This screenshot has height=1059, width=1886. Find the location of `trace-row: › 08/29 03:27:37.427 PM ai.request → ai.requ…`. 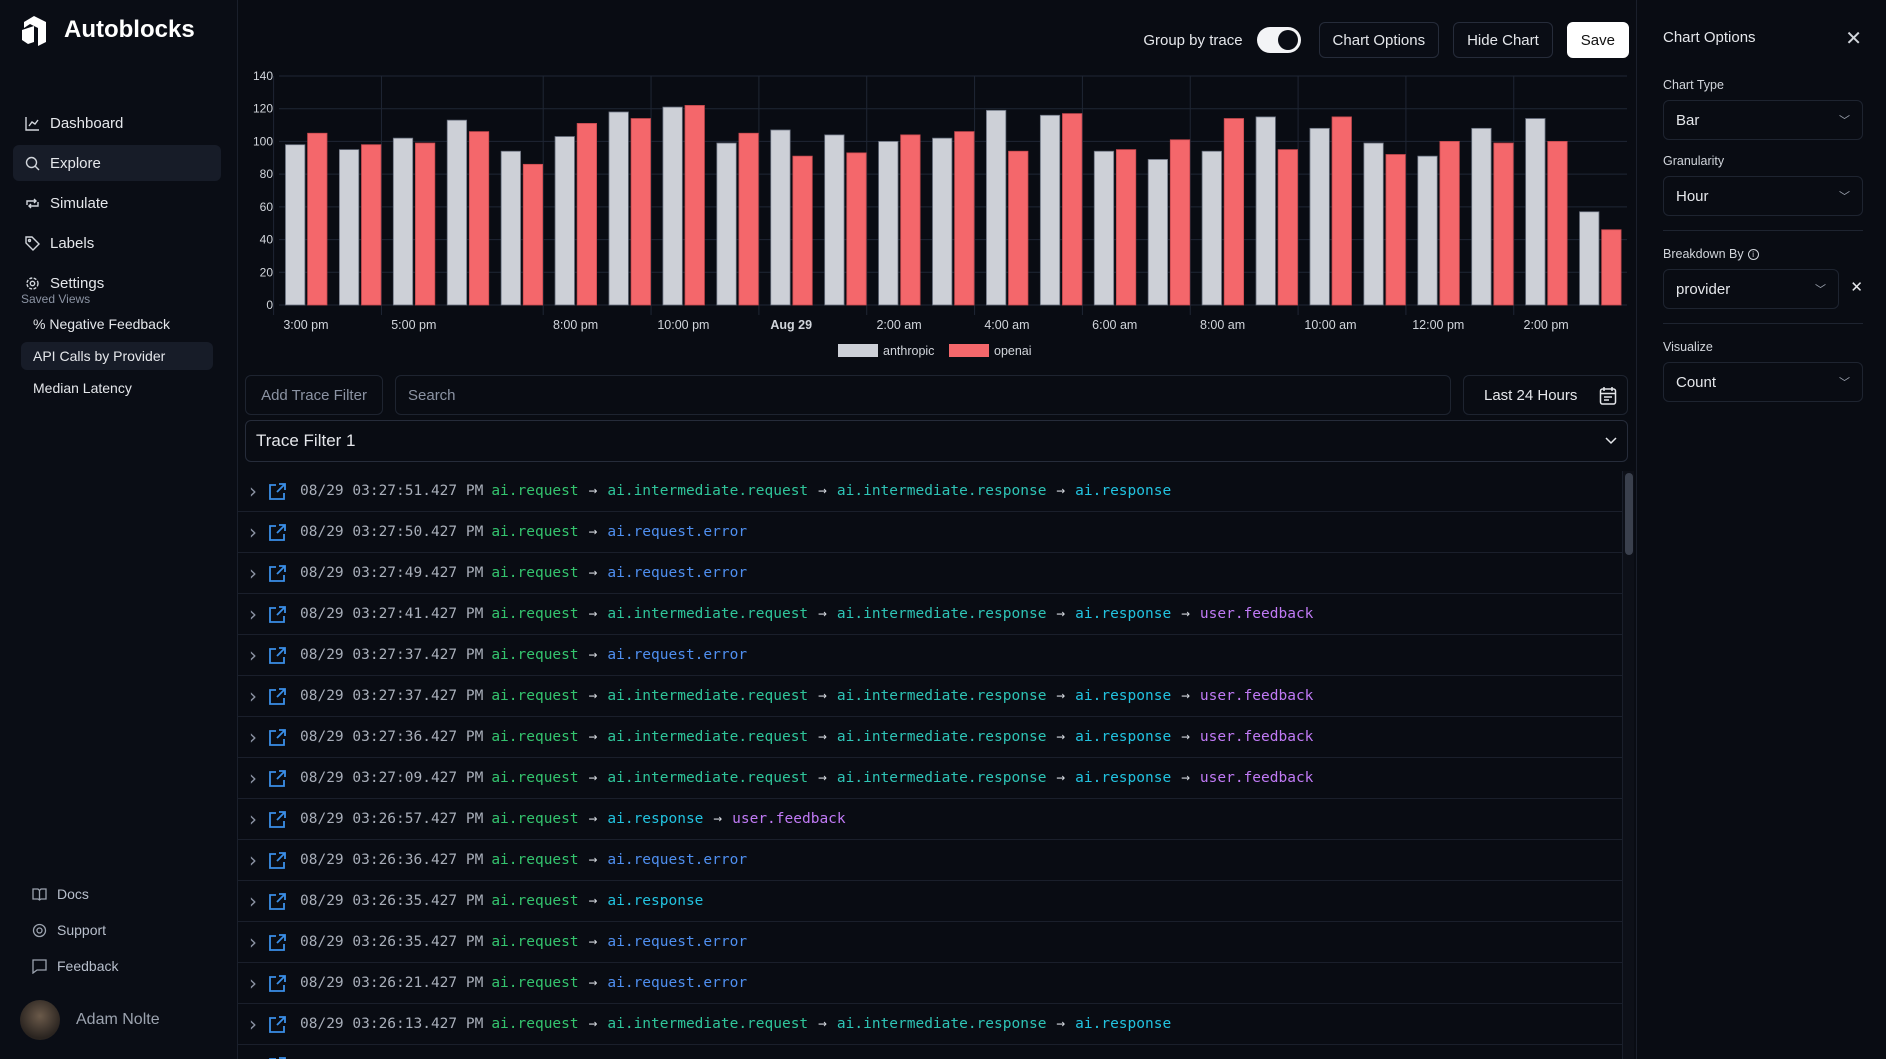

trace-row: › 08/29 03:27:37.427 PM ai.request → ai.requ… is located at coordinates (930, 655).